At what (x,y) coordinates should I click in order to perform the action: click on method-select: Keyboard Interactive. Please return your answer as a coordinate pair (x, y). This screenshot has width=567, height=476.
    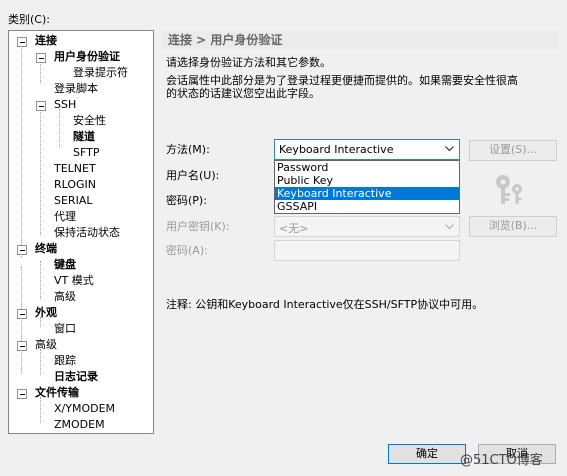
    Looking at the image, I should click on (367, 149).